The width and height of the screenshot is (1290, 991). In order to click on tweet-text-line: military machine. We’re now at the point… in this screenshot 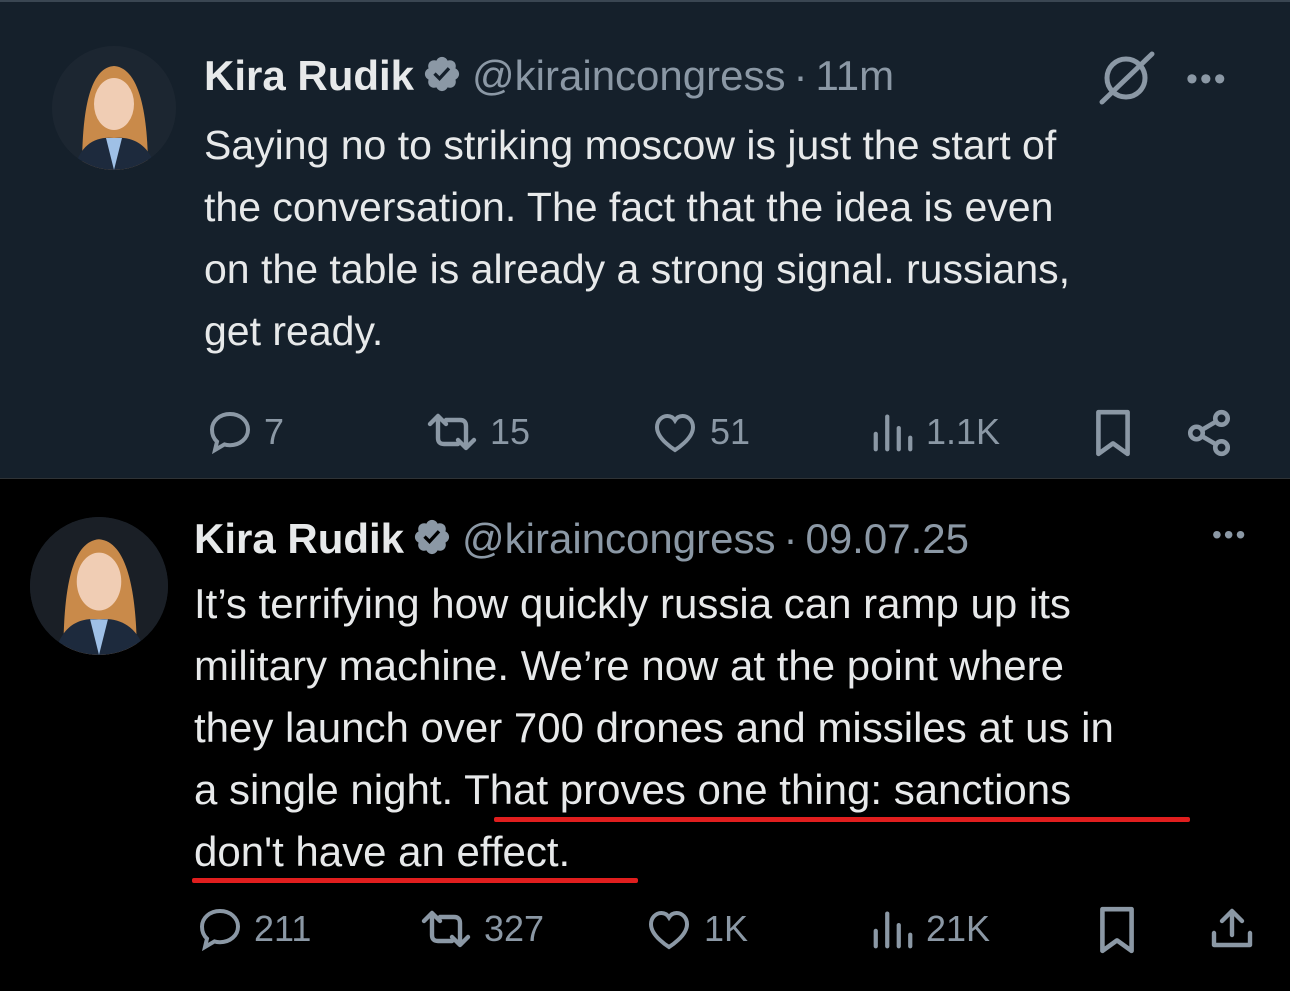, I will do `click(629, 665)`.